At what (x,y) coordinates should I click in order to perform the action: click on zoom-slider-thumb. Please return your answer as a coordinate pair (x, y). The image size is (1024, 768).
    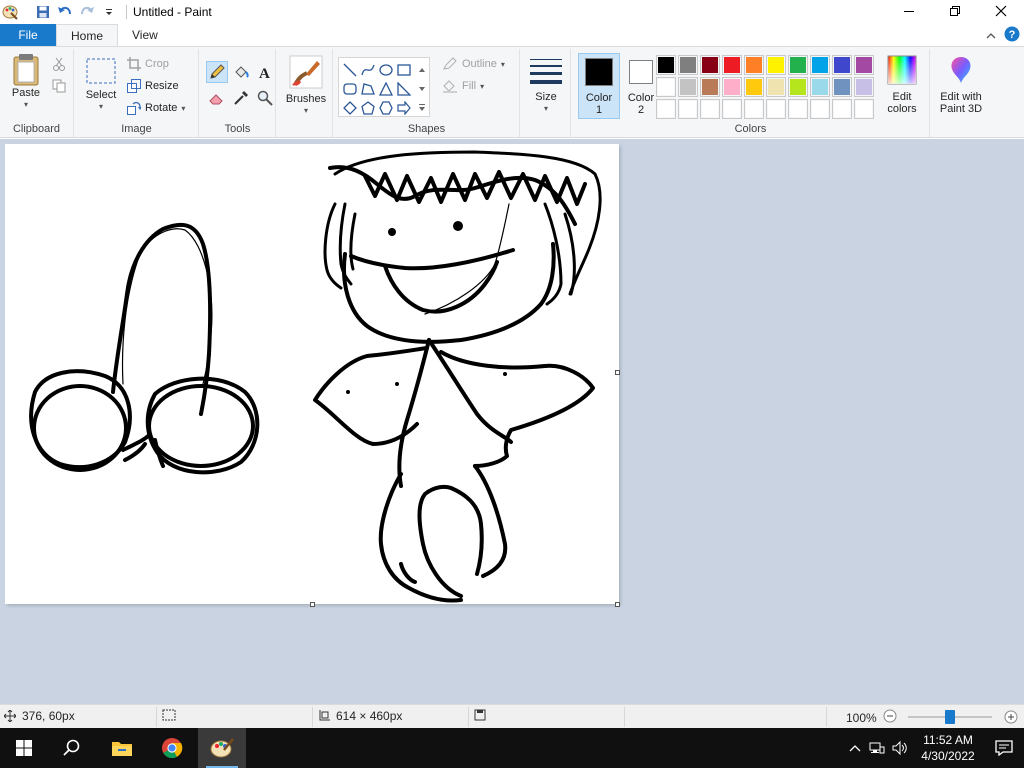
    Looking at the image, I should click on (950, 717).